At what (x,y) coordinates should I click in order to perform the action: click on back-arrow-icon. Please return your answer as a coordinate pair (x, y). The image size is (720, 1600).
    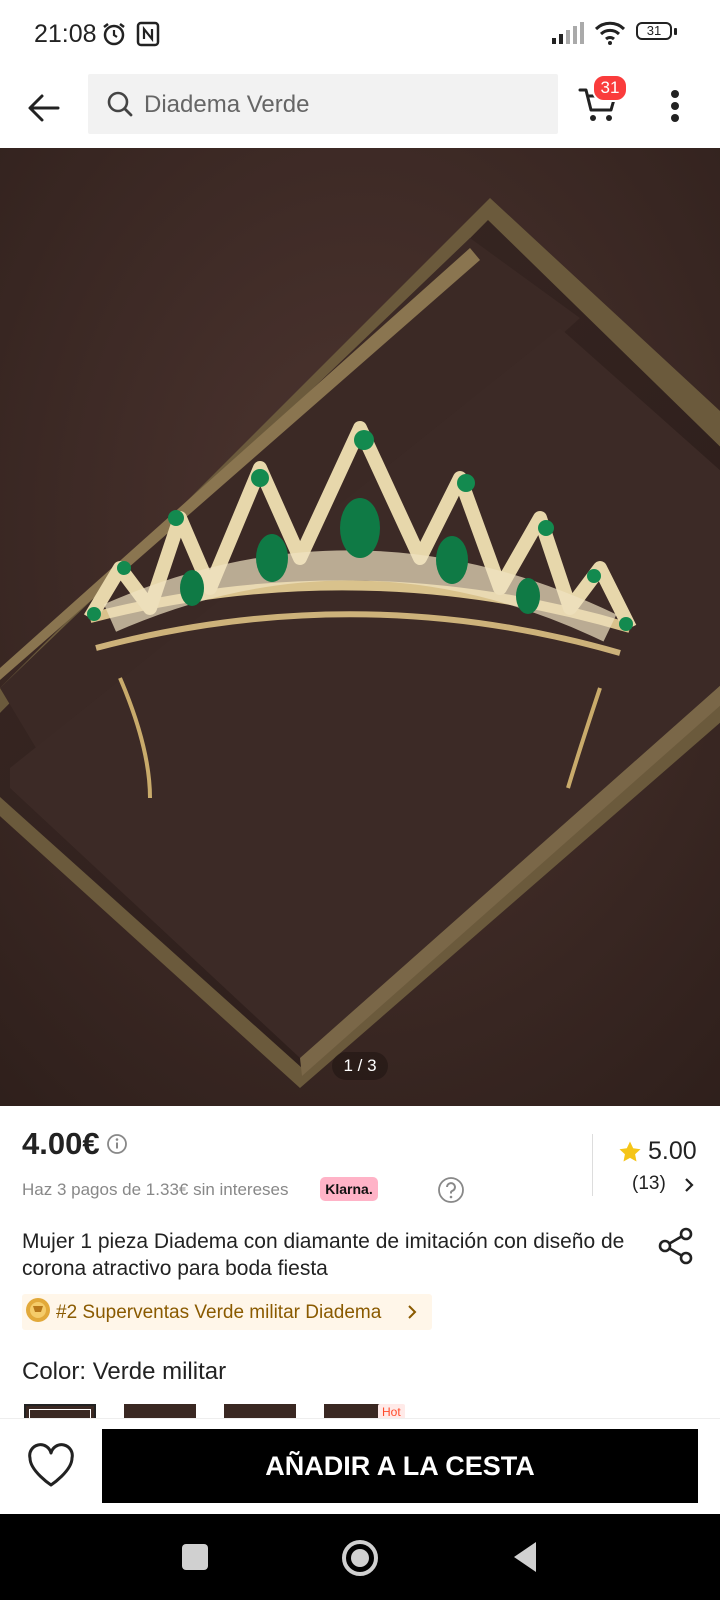
    Looking at the image, I should click on (44, 108).